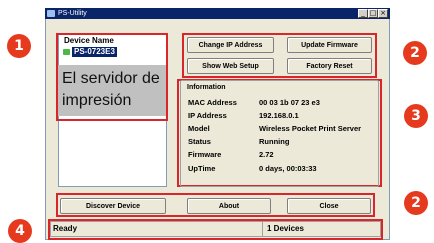 The image size is (434, 243). I want to click on info-key: IP Address, so click(207, 115).